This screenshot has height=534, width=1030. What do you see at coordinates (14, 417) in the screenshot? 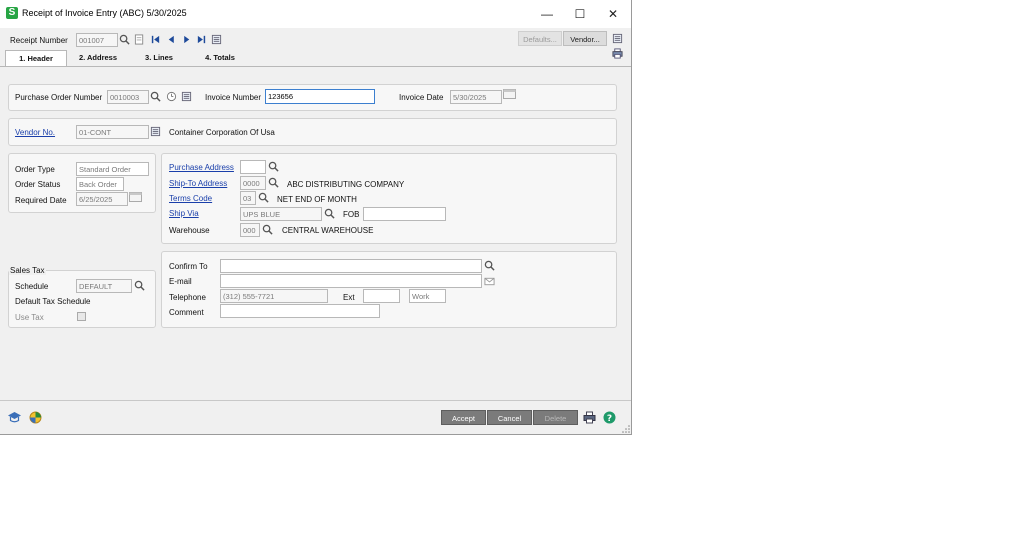
I see `graduation-cap-icon` at bounding box center [14, 417].